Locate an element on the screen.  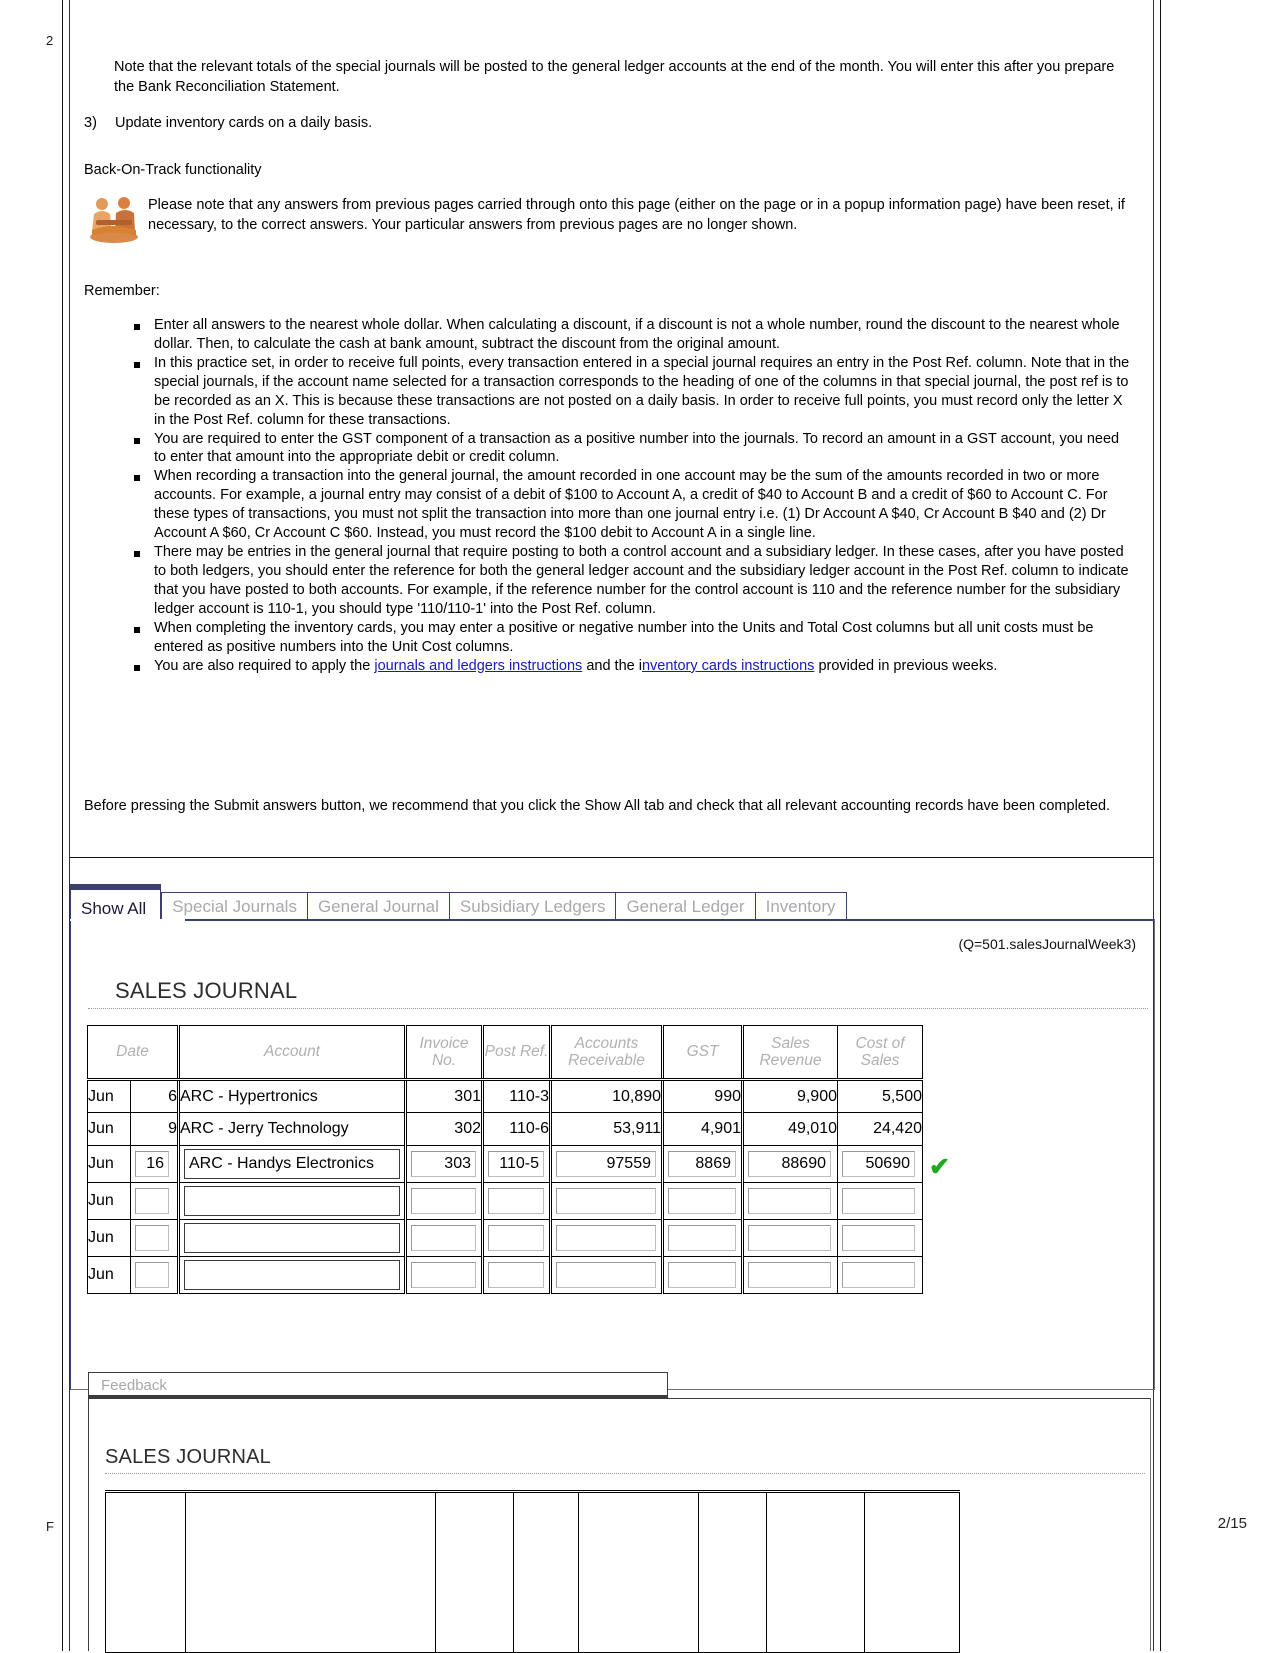
header-invoice-no: Invoice No. is located at coordinates (443, 1053).